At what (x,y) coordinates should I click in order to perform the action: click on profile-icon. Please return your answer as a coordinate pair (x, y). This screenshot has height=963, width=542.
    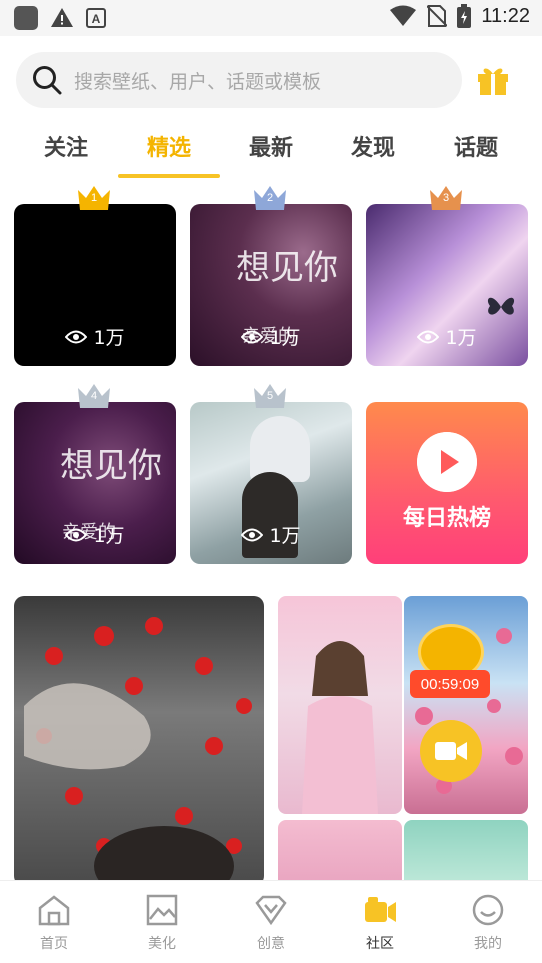
    Looking at the image, I should click on (488, 910).